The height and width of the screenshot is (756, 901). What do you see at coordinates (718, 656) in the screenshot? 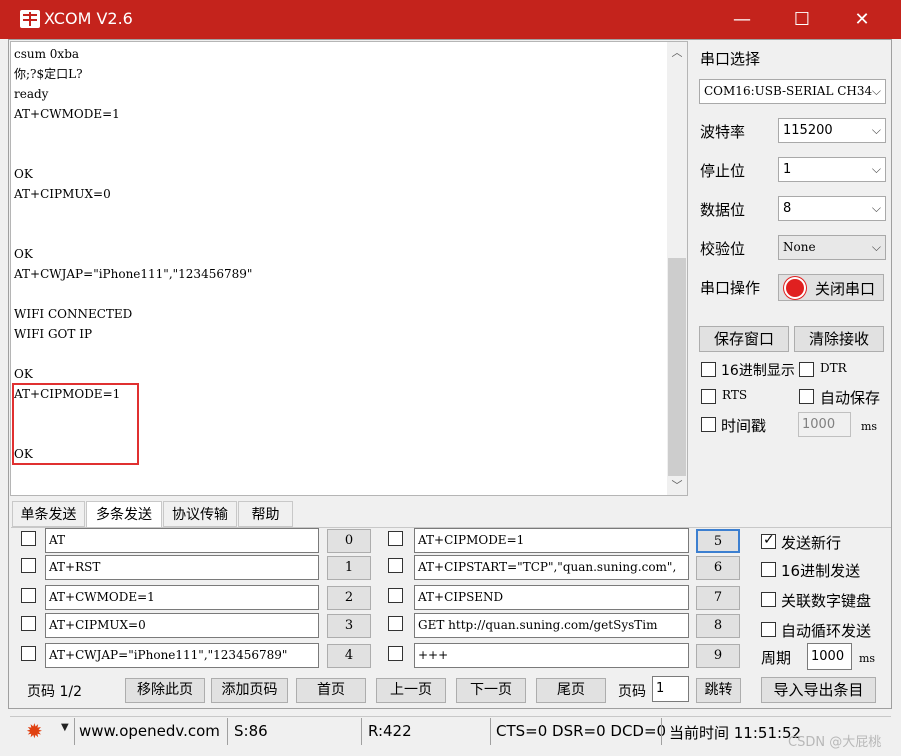
I see `send-row-button: 9` at bounding box center [718, 656].